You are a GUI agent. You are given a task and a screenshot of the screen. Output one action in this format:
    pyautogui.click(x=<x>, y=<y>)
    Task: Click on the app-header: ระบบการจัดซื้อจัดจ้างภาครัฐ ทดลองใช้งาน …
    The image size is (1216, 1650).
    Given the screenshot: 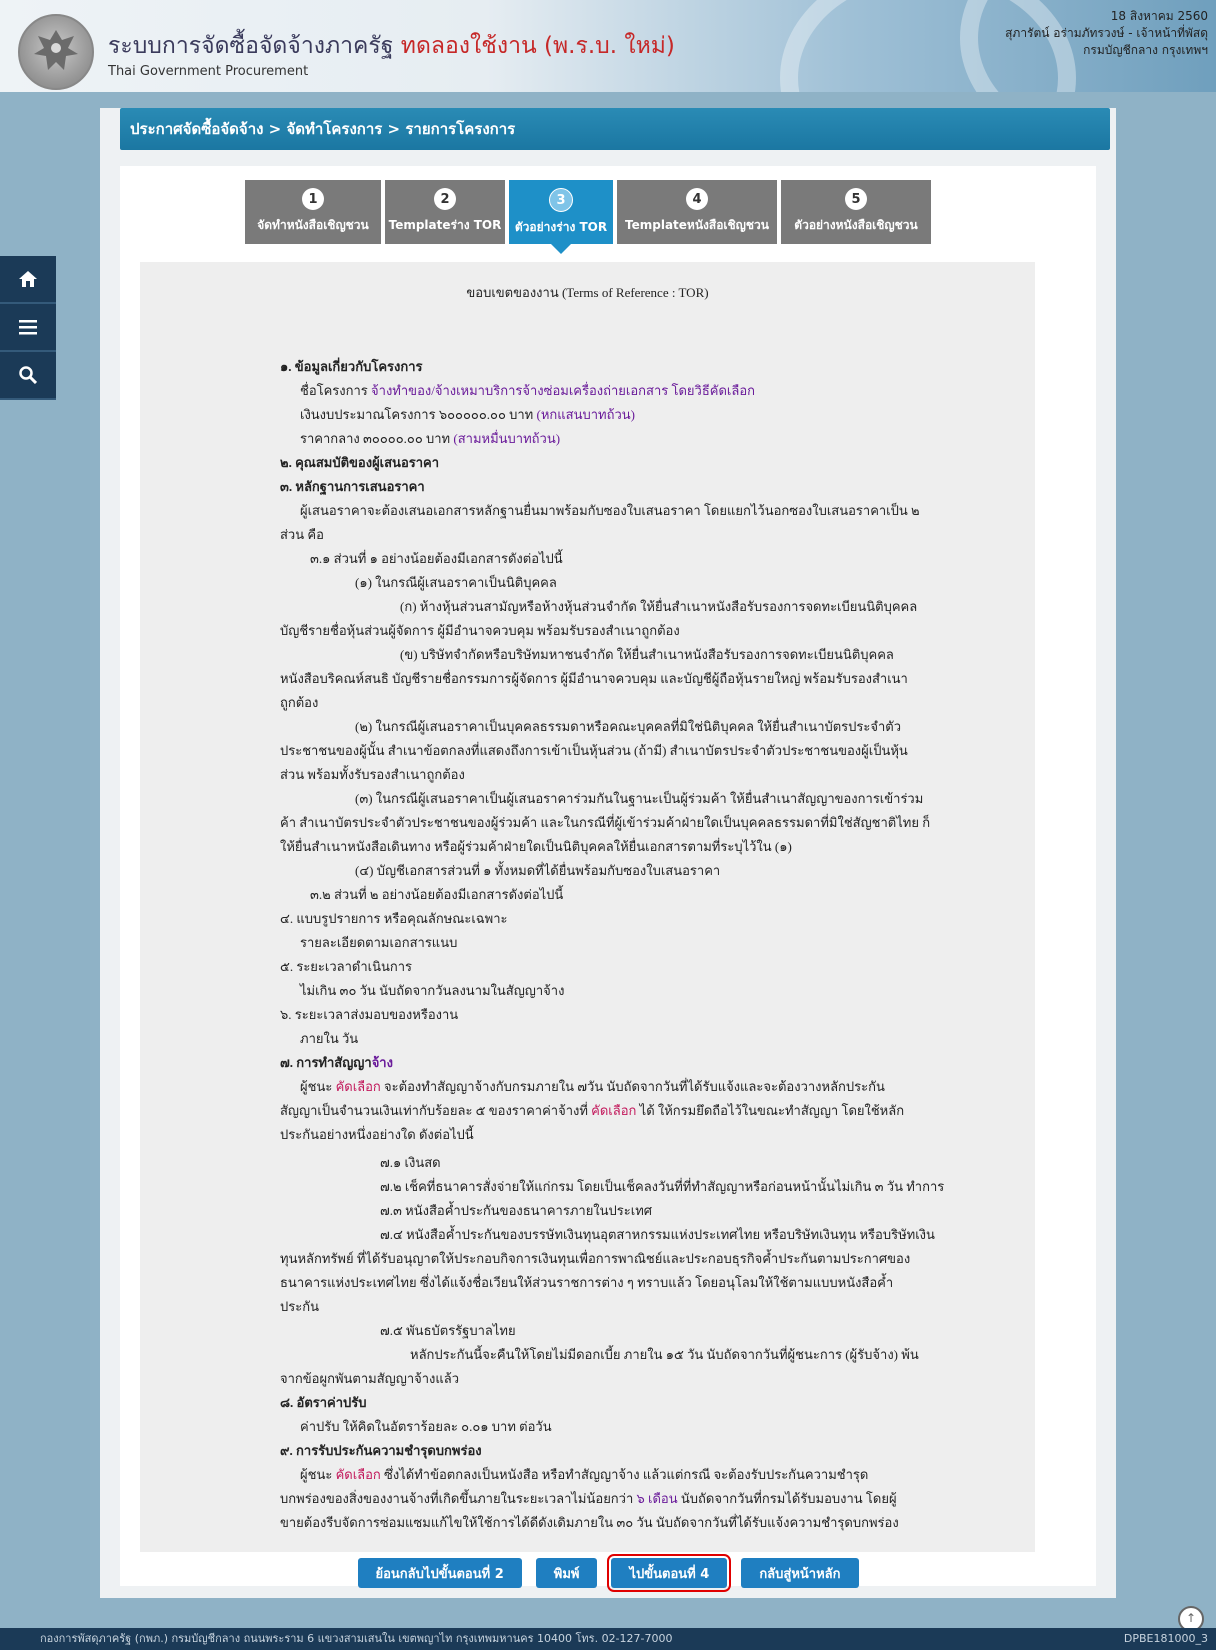 What is the action you would take?
    pyautogui.click(x=608, y=46)
    